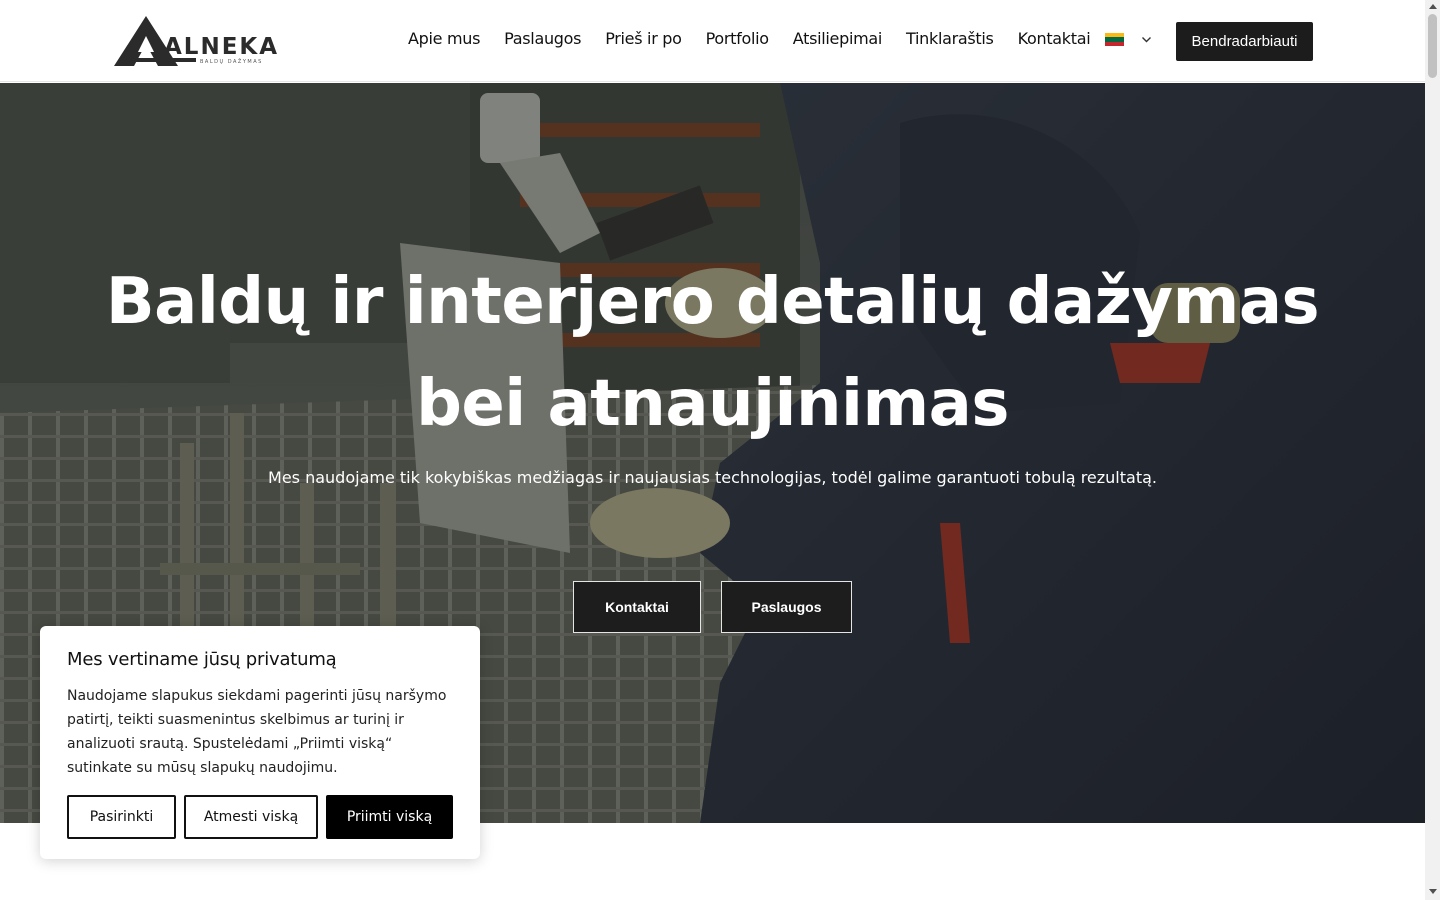  Describe the element at coordinates (251, 817) in the screenshot. I see `cookie-reject-button: Atmesti viską` at that location.